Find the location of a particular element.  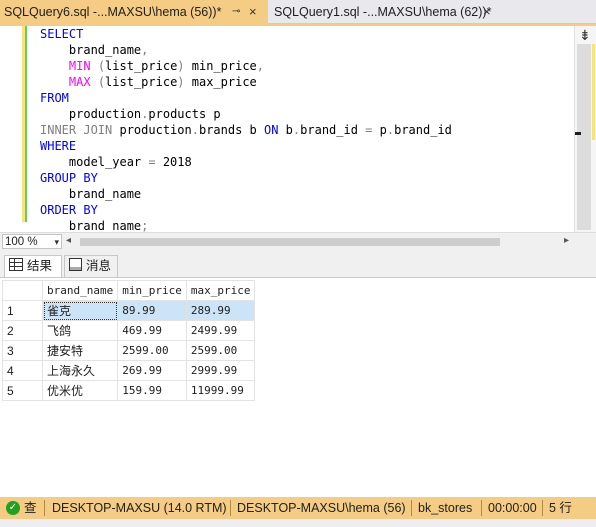

code-token: FROM is located at coordinates (54, 98).